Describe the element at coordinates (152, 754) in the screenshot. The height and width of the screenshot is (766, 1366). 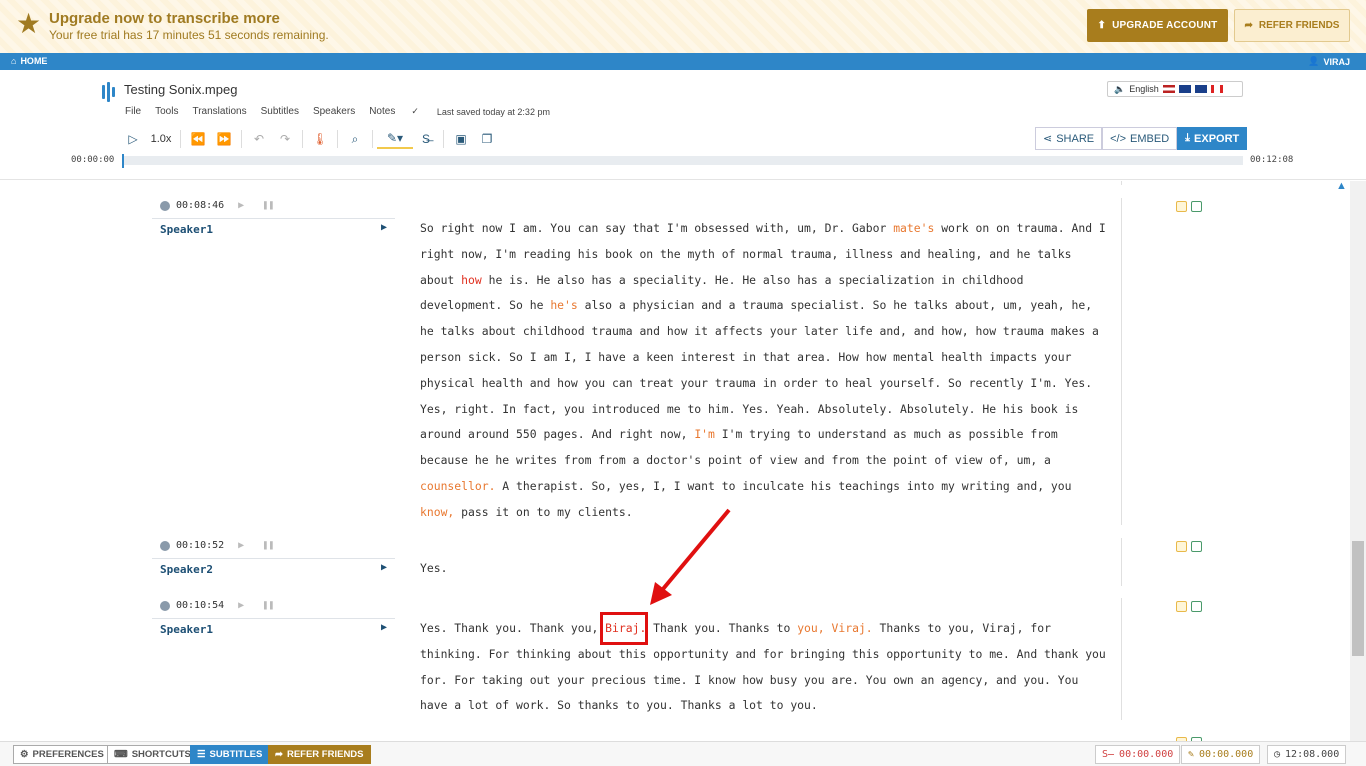
I see `shortcuts-button: ⌨ SHORTCUTS` at that location.